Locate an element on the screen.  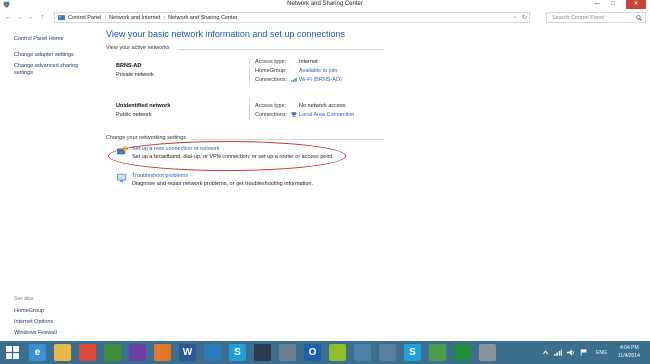
change-adapter-settings-link: Change adapter settings is located at coordinates (44, 55).